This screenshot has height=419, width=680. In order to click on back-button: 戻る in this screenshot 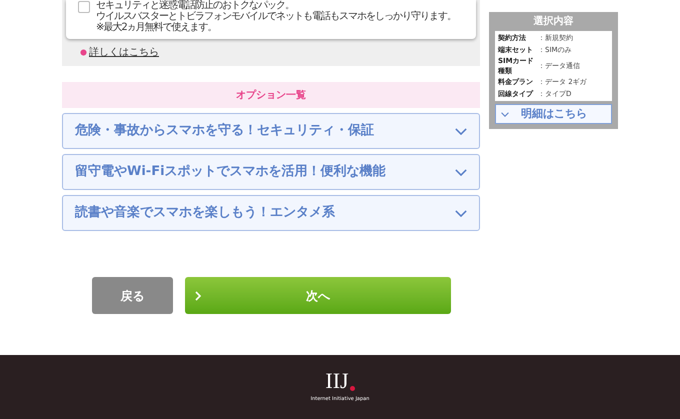, I will do `click(132, 295)`.